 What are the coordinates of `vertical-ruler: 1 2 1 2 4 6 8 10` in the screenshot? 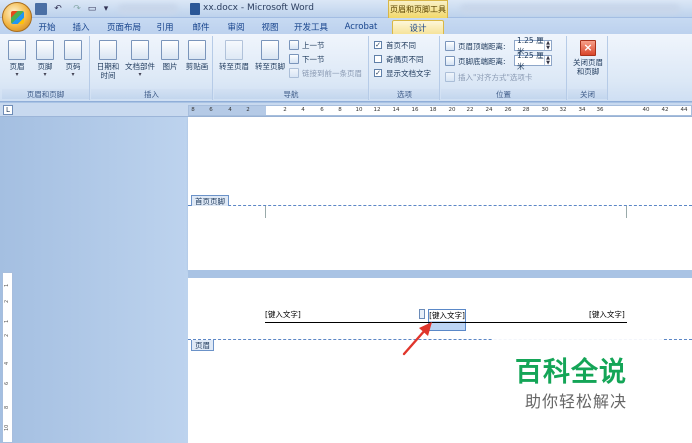 It's located at (7, 357).